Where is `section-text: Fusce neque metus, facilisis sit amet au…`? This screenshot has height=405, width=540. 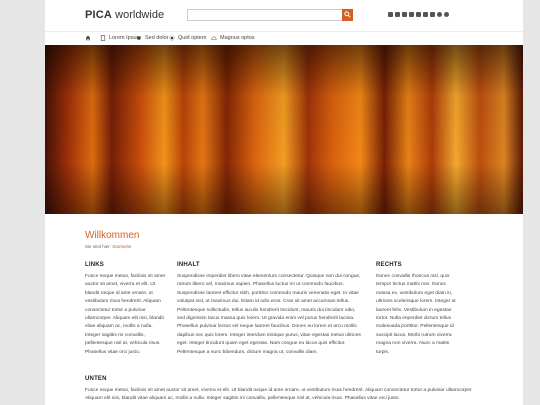 section-text: Fusce neque metus, facilisis sit amet au… is located at coordinates (279, 395).